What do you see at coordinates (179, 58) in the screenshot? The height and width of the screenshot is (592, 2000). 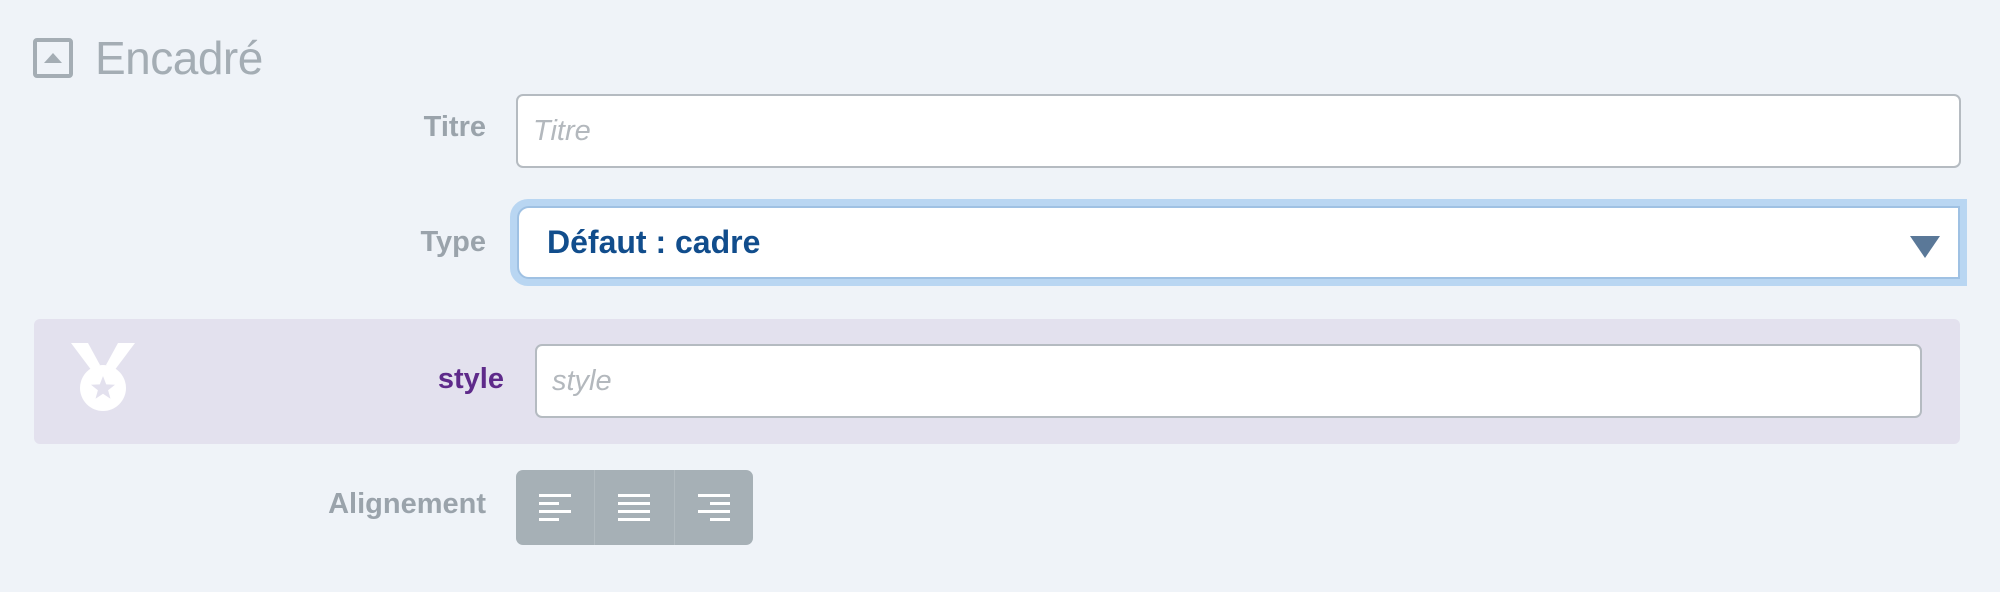 I see `section-title: Encadré` at bounding box center [179, 58].